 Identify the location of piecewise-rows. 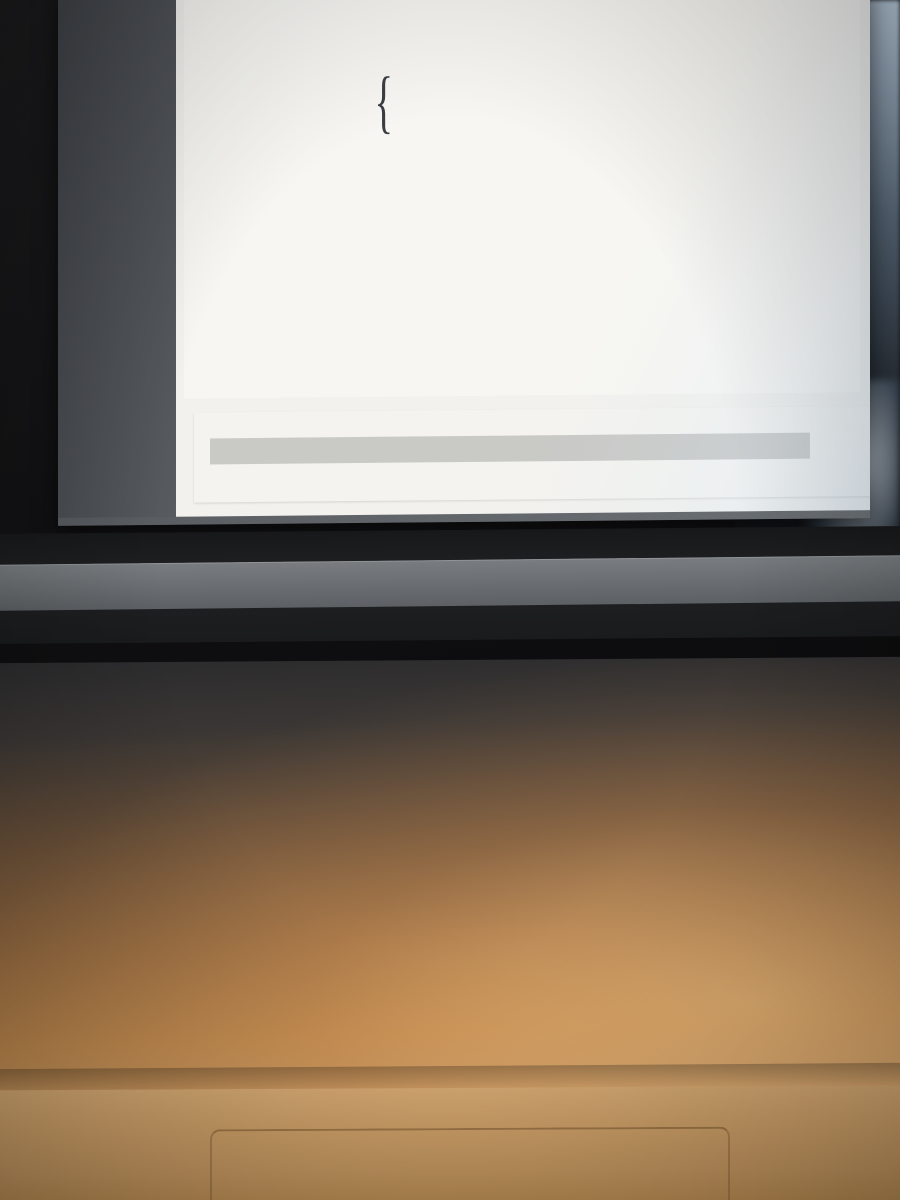
(449, 102).